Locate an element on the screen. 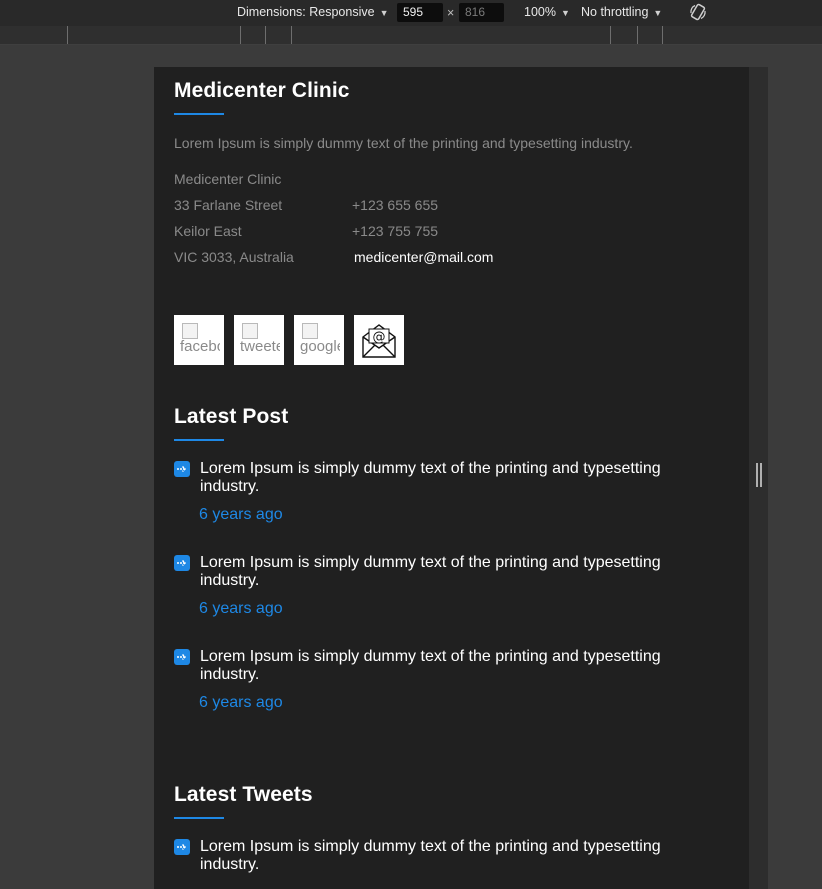  viewport-resize-track is located at coordinates (758, 478).